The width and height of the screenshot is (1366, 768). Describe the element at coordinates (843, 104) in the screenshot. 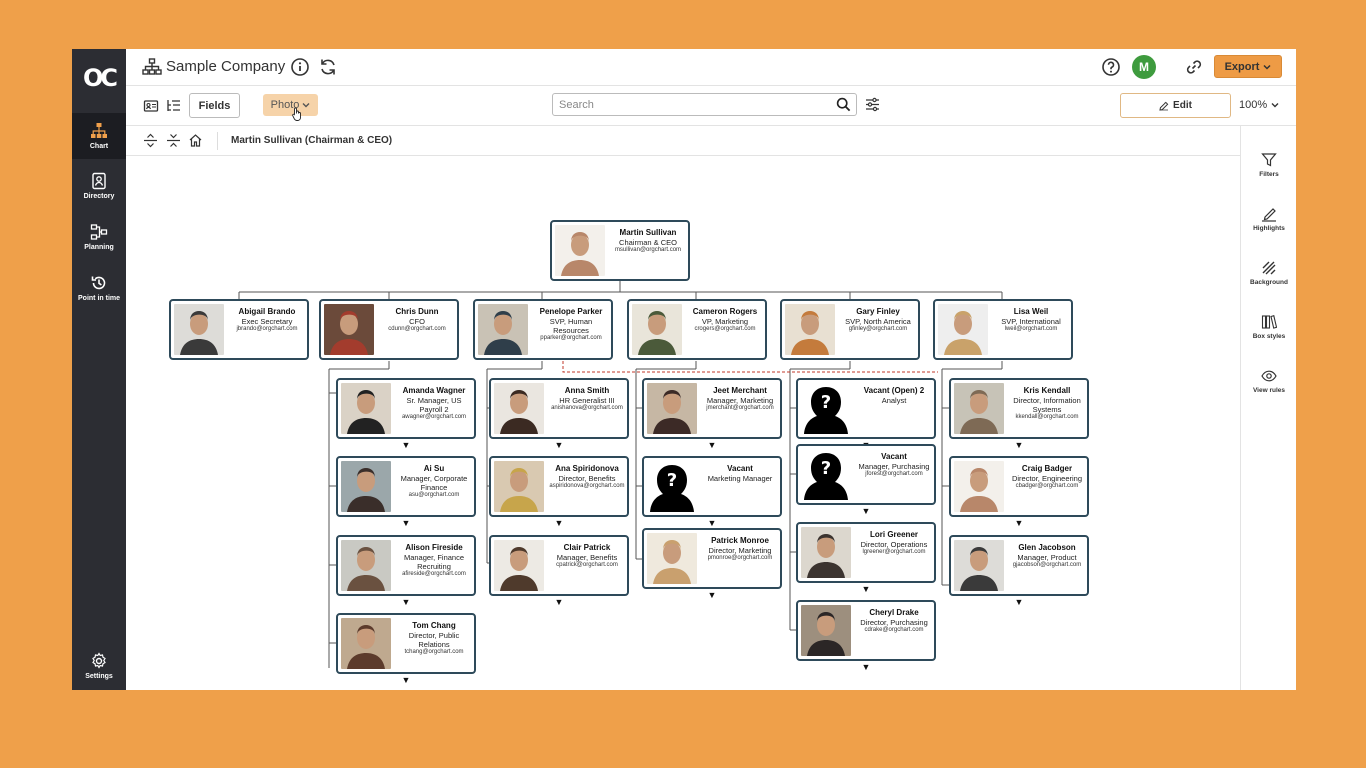

I see `search-icon` at that location.